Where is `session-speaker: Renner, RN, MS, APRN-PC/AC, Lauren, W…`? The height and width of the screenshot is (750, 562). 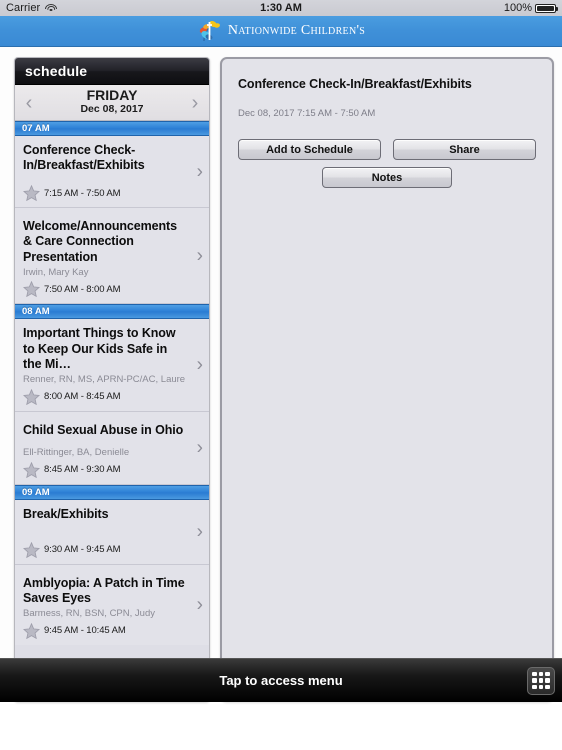 session-speaker: Renner, RN, MS, APRN-PC/AC, Lauren, W… is located at coordinates (104, 379).